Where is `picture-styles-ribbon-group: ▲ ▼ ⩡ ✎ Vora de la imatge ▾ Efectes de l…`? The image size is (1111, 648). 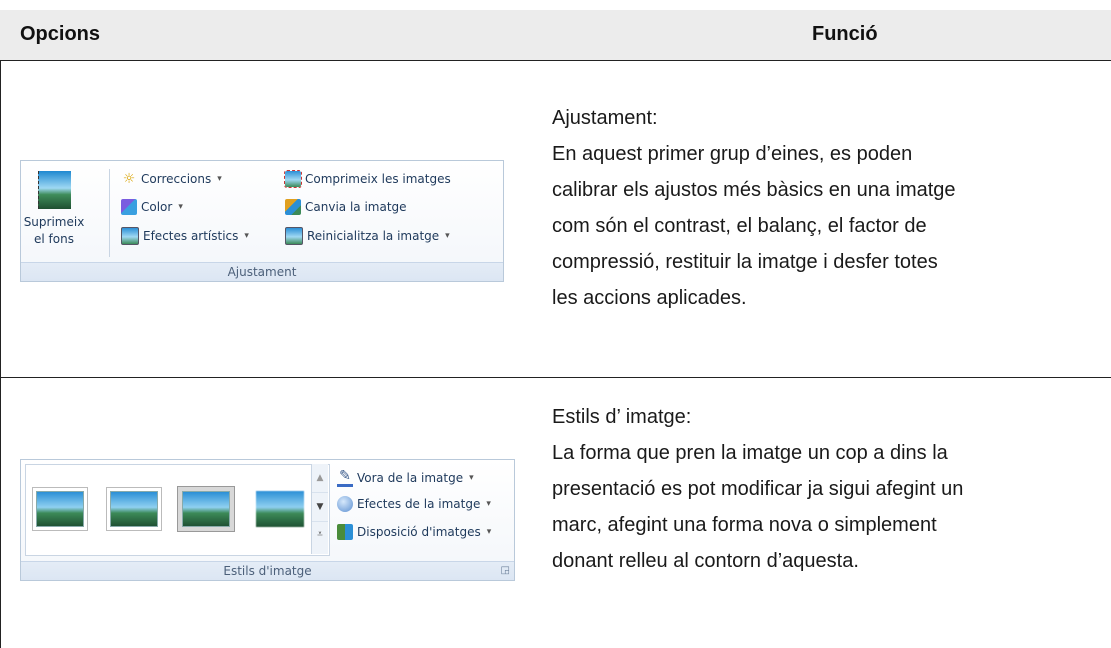
picture-styles-ribbon-group: ▲ ▼ ⩡ ✎ Vora de la imatge ▾ Efectes de l… is located at coordinates (267, 520).